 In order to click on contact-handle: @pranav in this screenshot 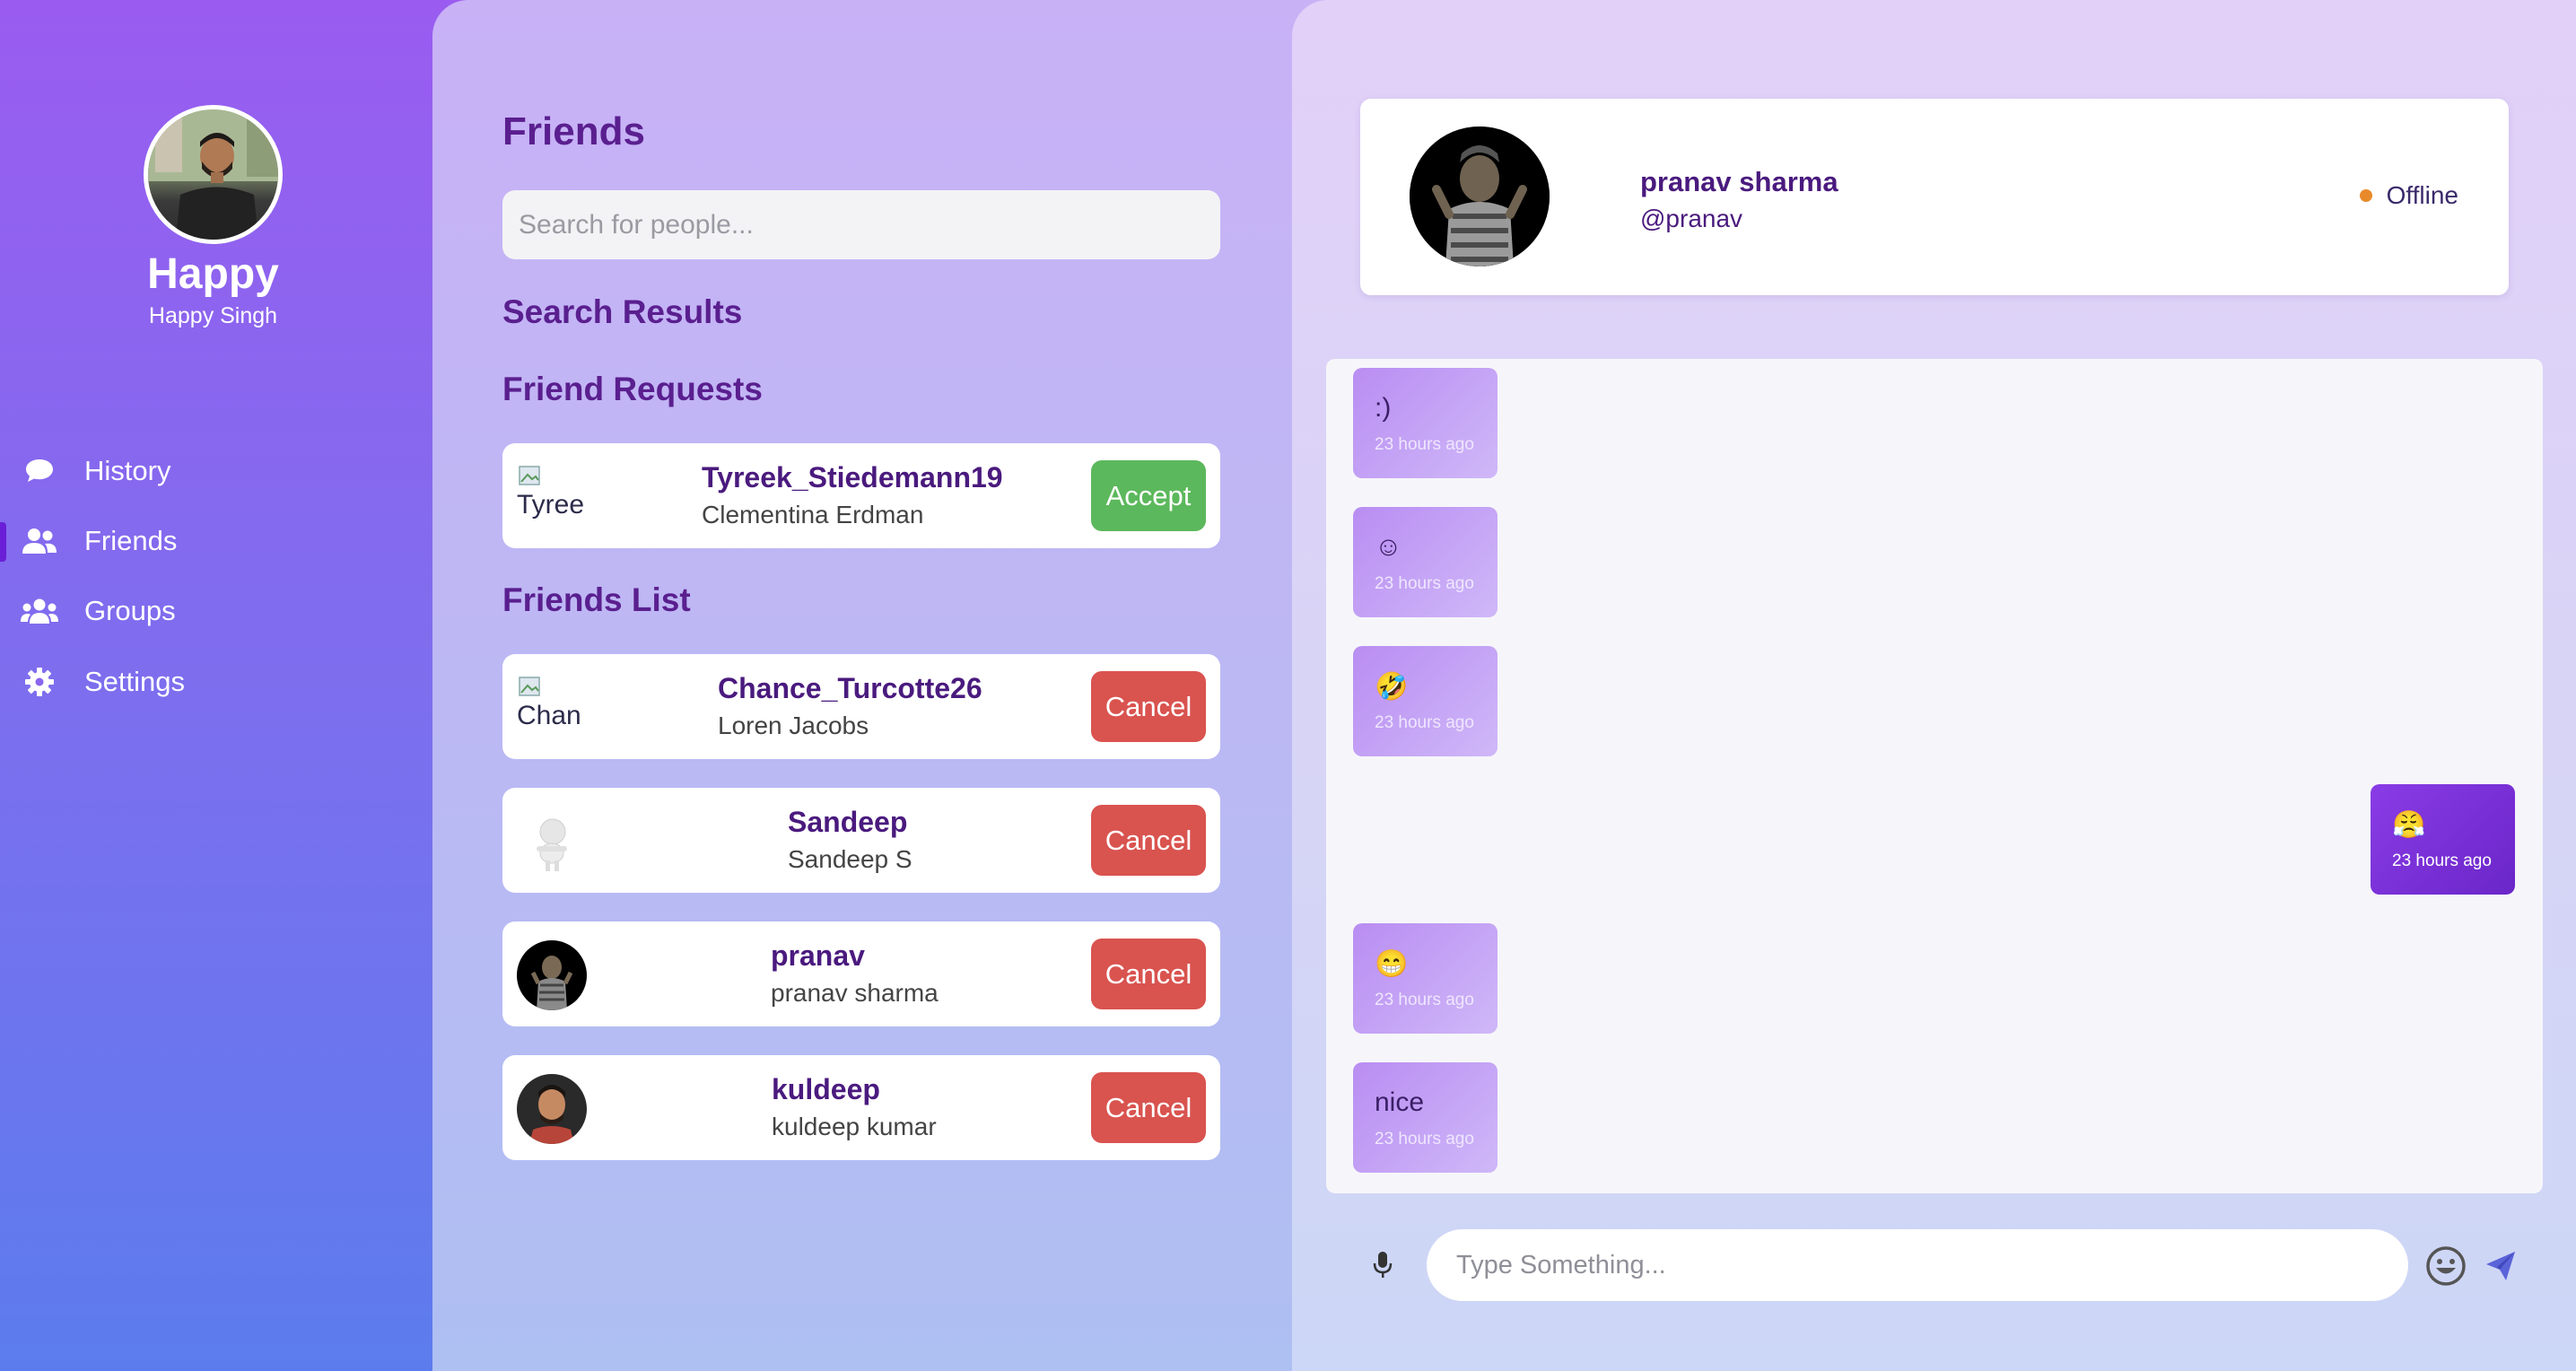, I will do `click(1692, 218)`.